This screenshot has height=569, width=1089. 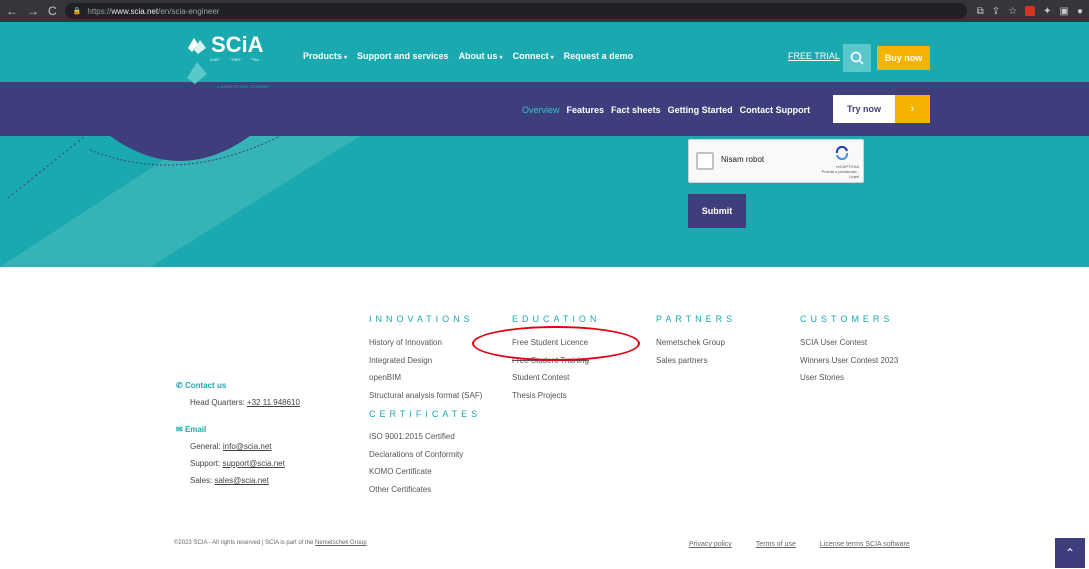 I want to click on footer-link: openBIM, so click(x=425, y=378).